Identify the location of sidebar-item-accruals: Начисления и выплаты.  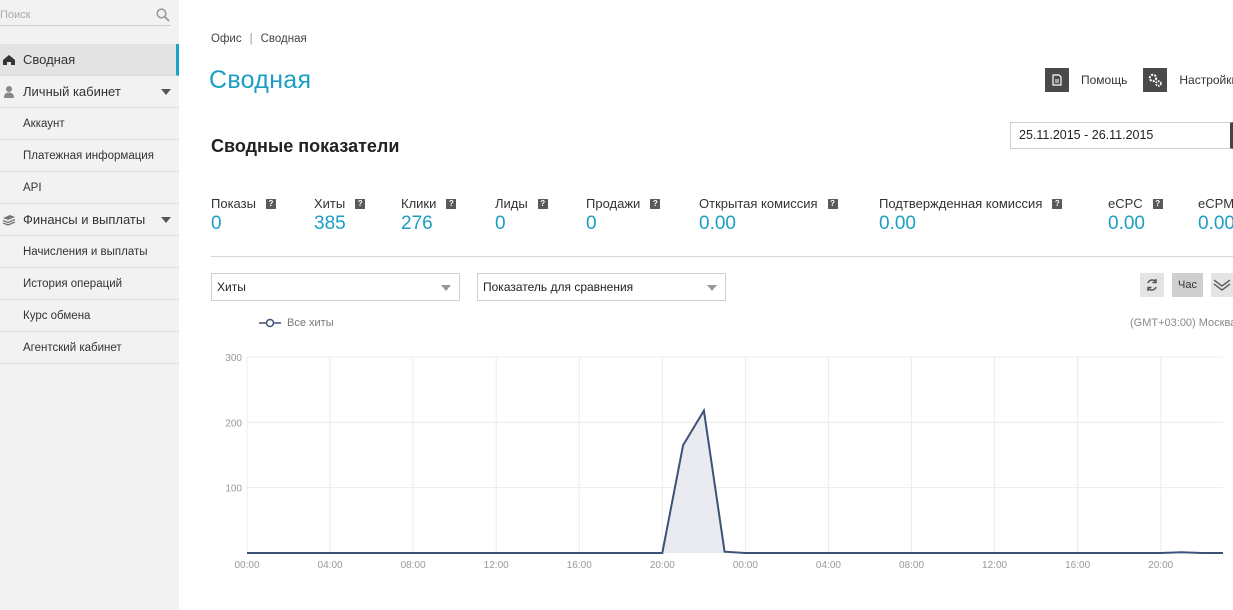
(89, 252).